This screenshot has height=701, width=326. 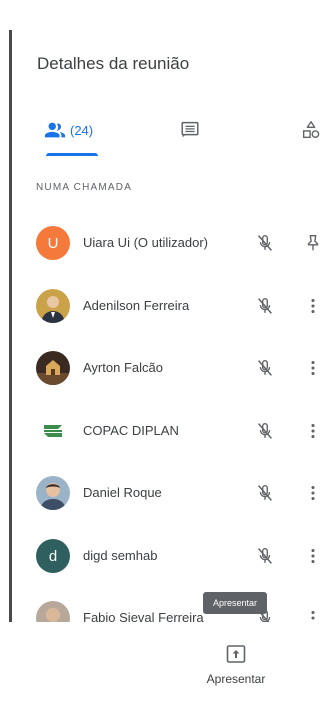 What do you see at coordinates (68, 130) in the screenshot?
I see `tab-people: (24)` at bounding box center [68, 130].